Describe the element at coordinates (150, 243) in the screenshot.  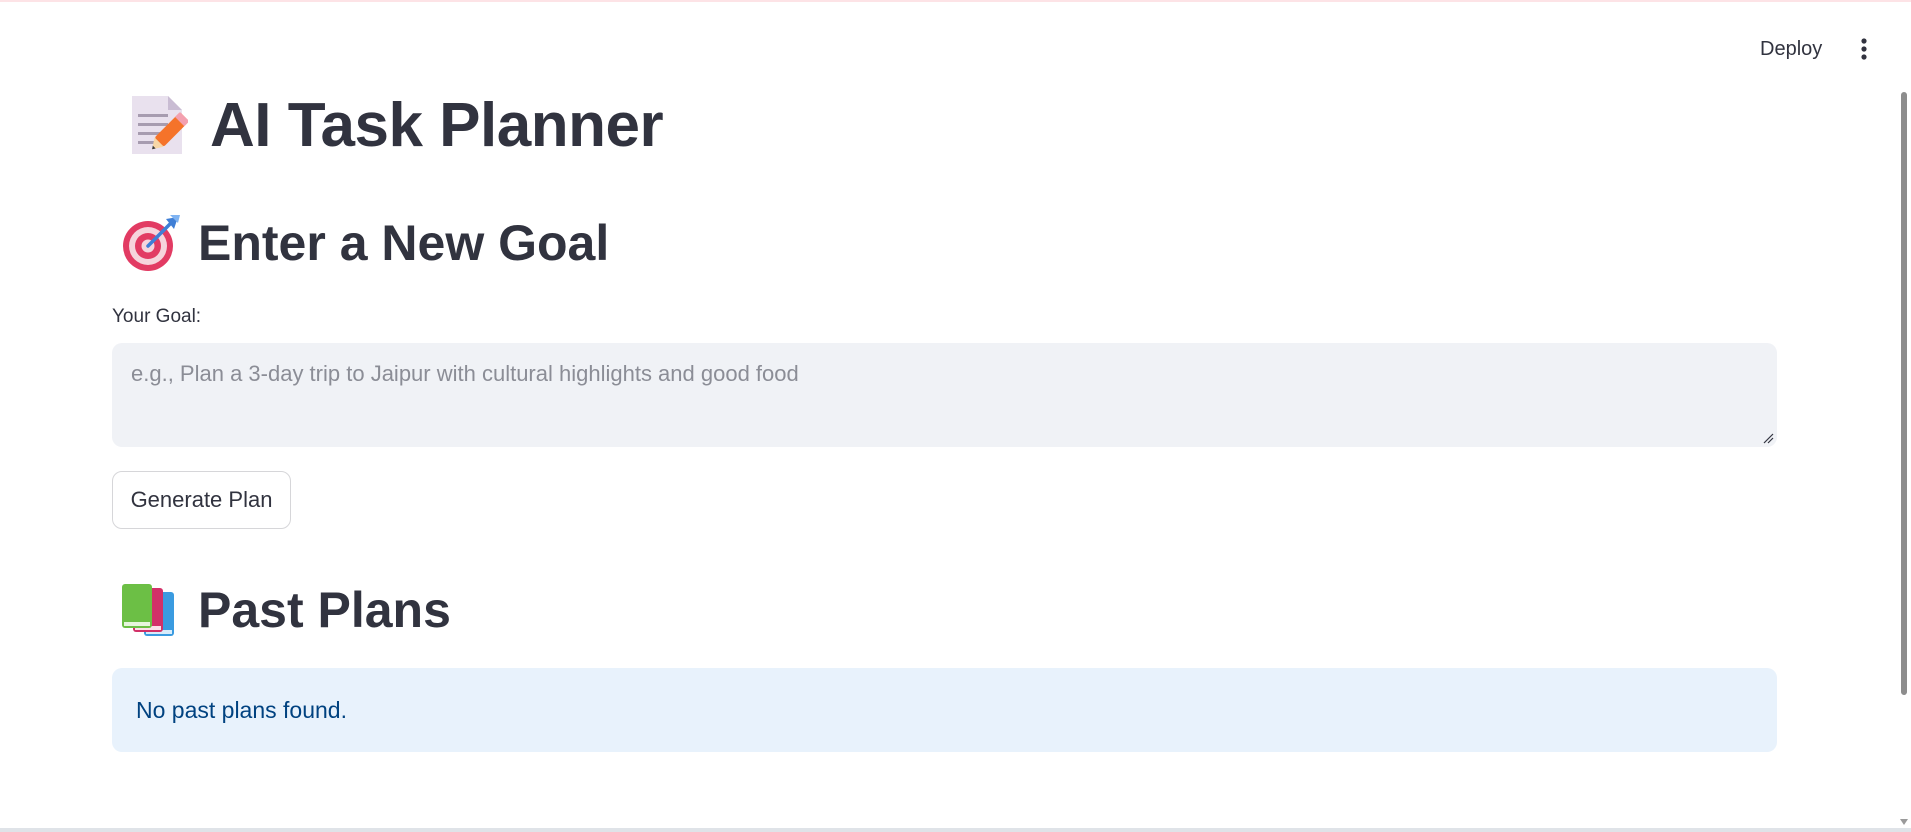
I see `target-icon` at that location.